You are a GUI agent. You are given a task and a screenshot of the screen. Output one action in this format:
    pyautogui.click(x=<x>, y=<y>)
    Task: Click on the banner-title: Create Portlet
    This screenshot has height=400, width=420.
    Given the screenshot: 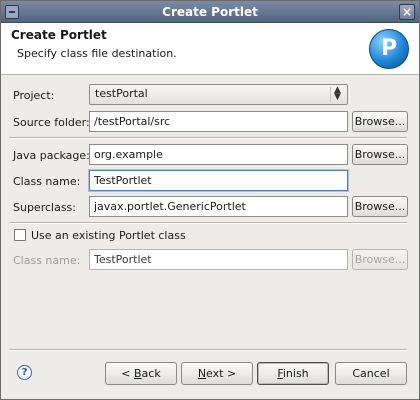 What is the action you would take?
    pyautogui.click(x=59, y=35)
    